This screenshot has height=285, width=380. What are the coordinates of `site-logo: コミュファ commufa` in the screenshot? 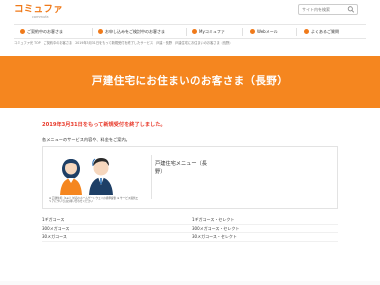 It's located at (40, 12).